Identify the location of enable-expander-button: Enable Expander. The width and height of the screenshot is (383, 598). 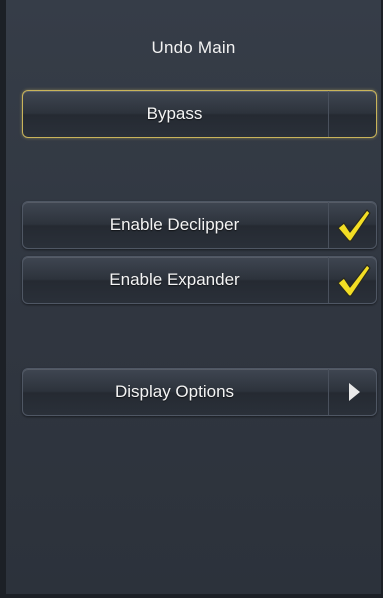
(199, 280).